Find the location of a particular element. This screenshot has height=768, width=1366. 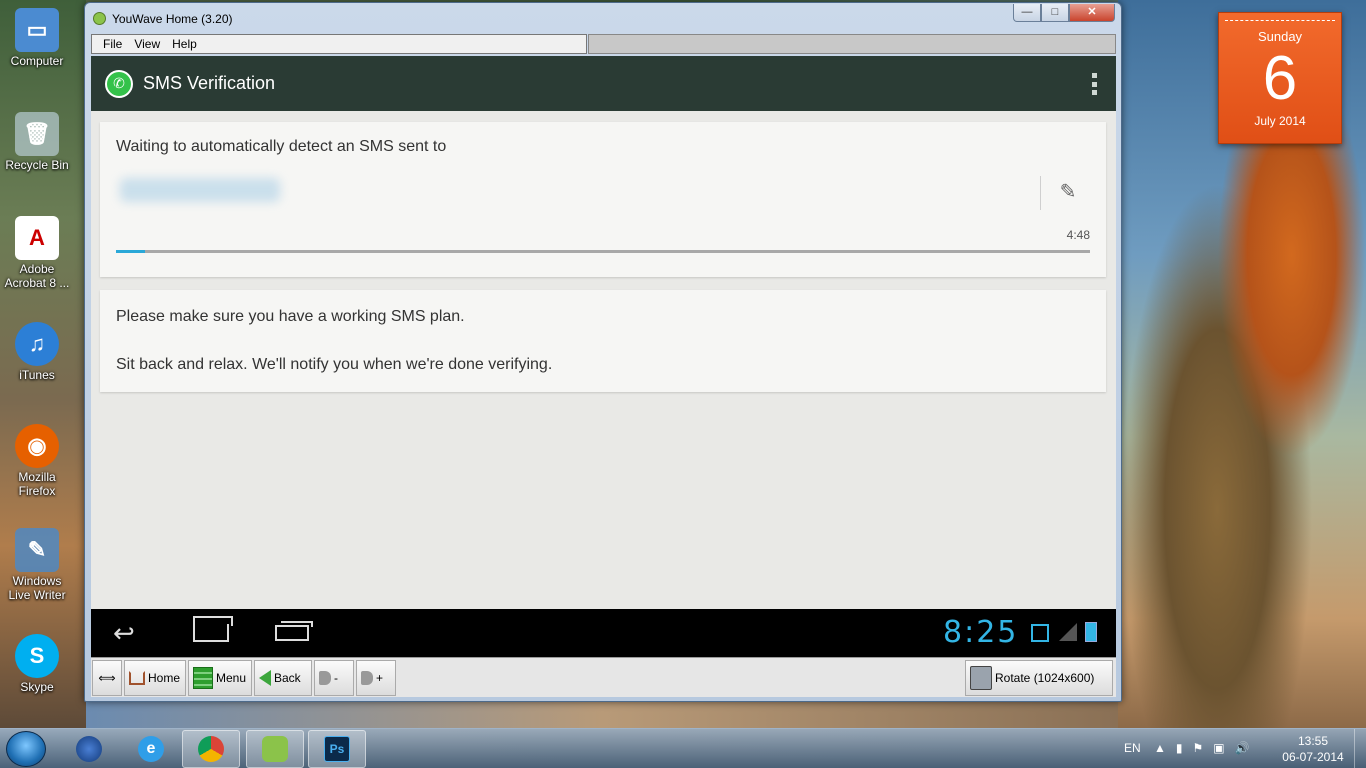

menu-icon is located at coordinates (203, 678).